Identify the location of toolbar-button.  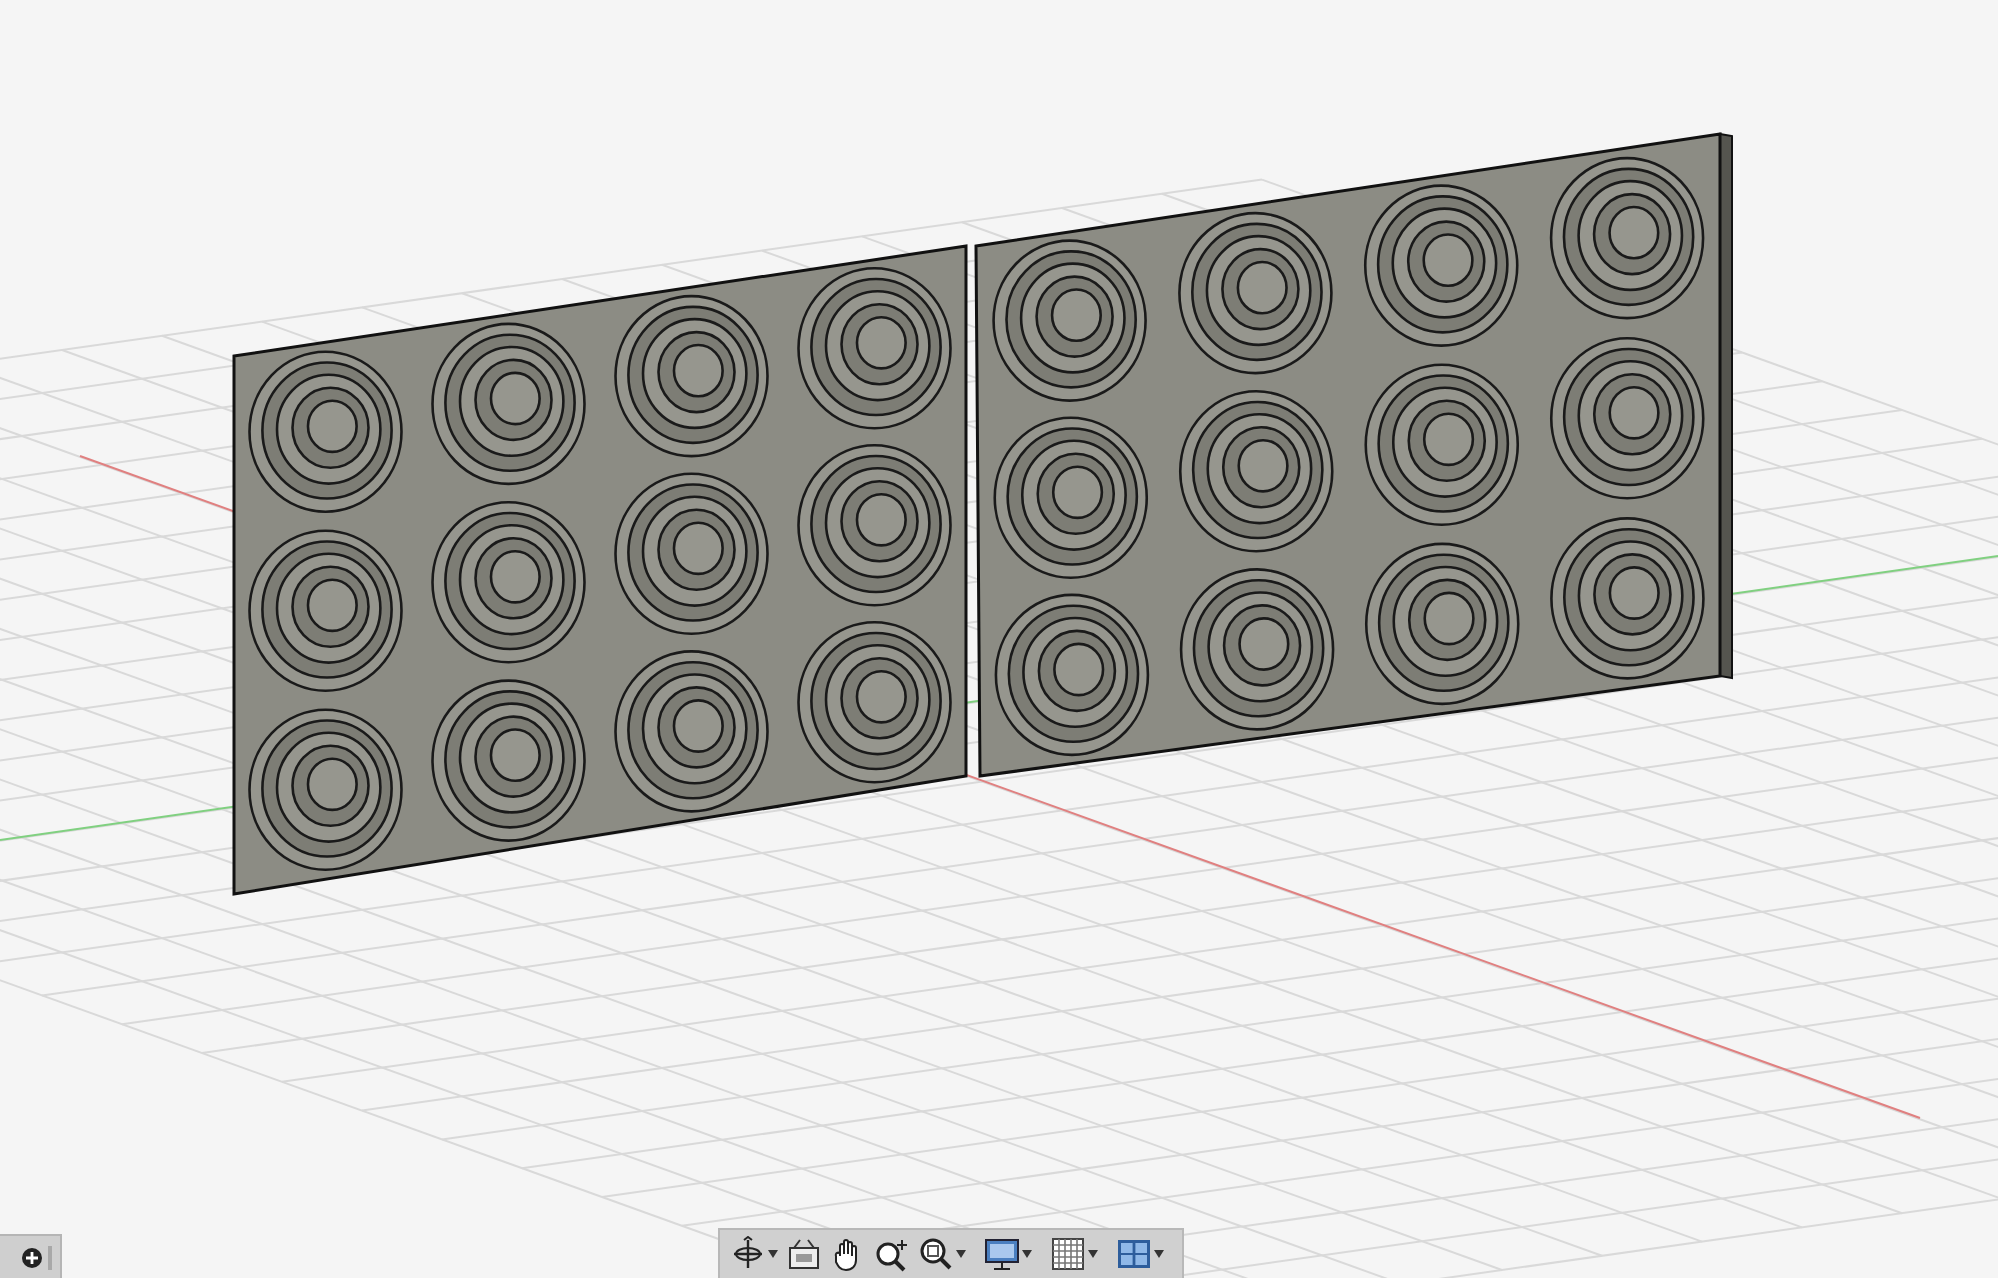
(1074, 1254).